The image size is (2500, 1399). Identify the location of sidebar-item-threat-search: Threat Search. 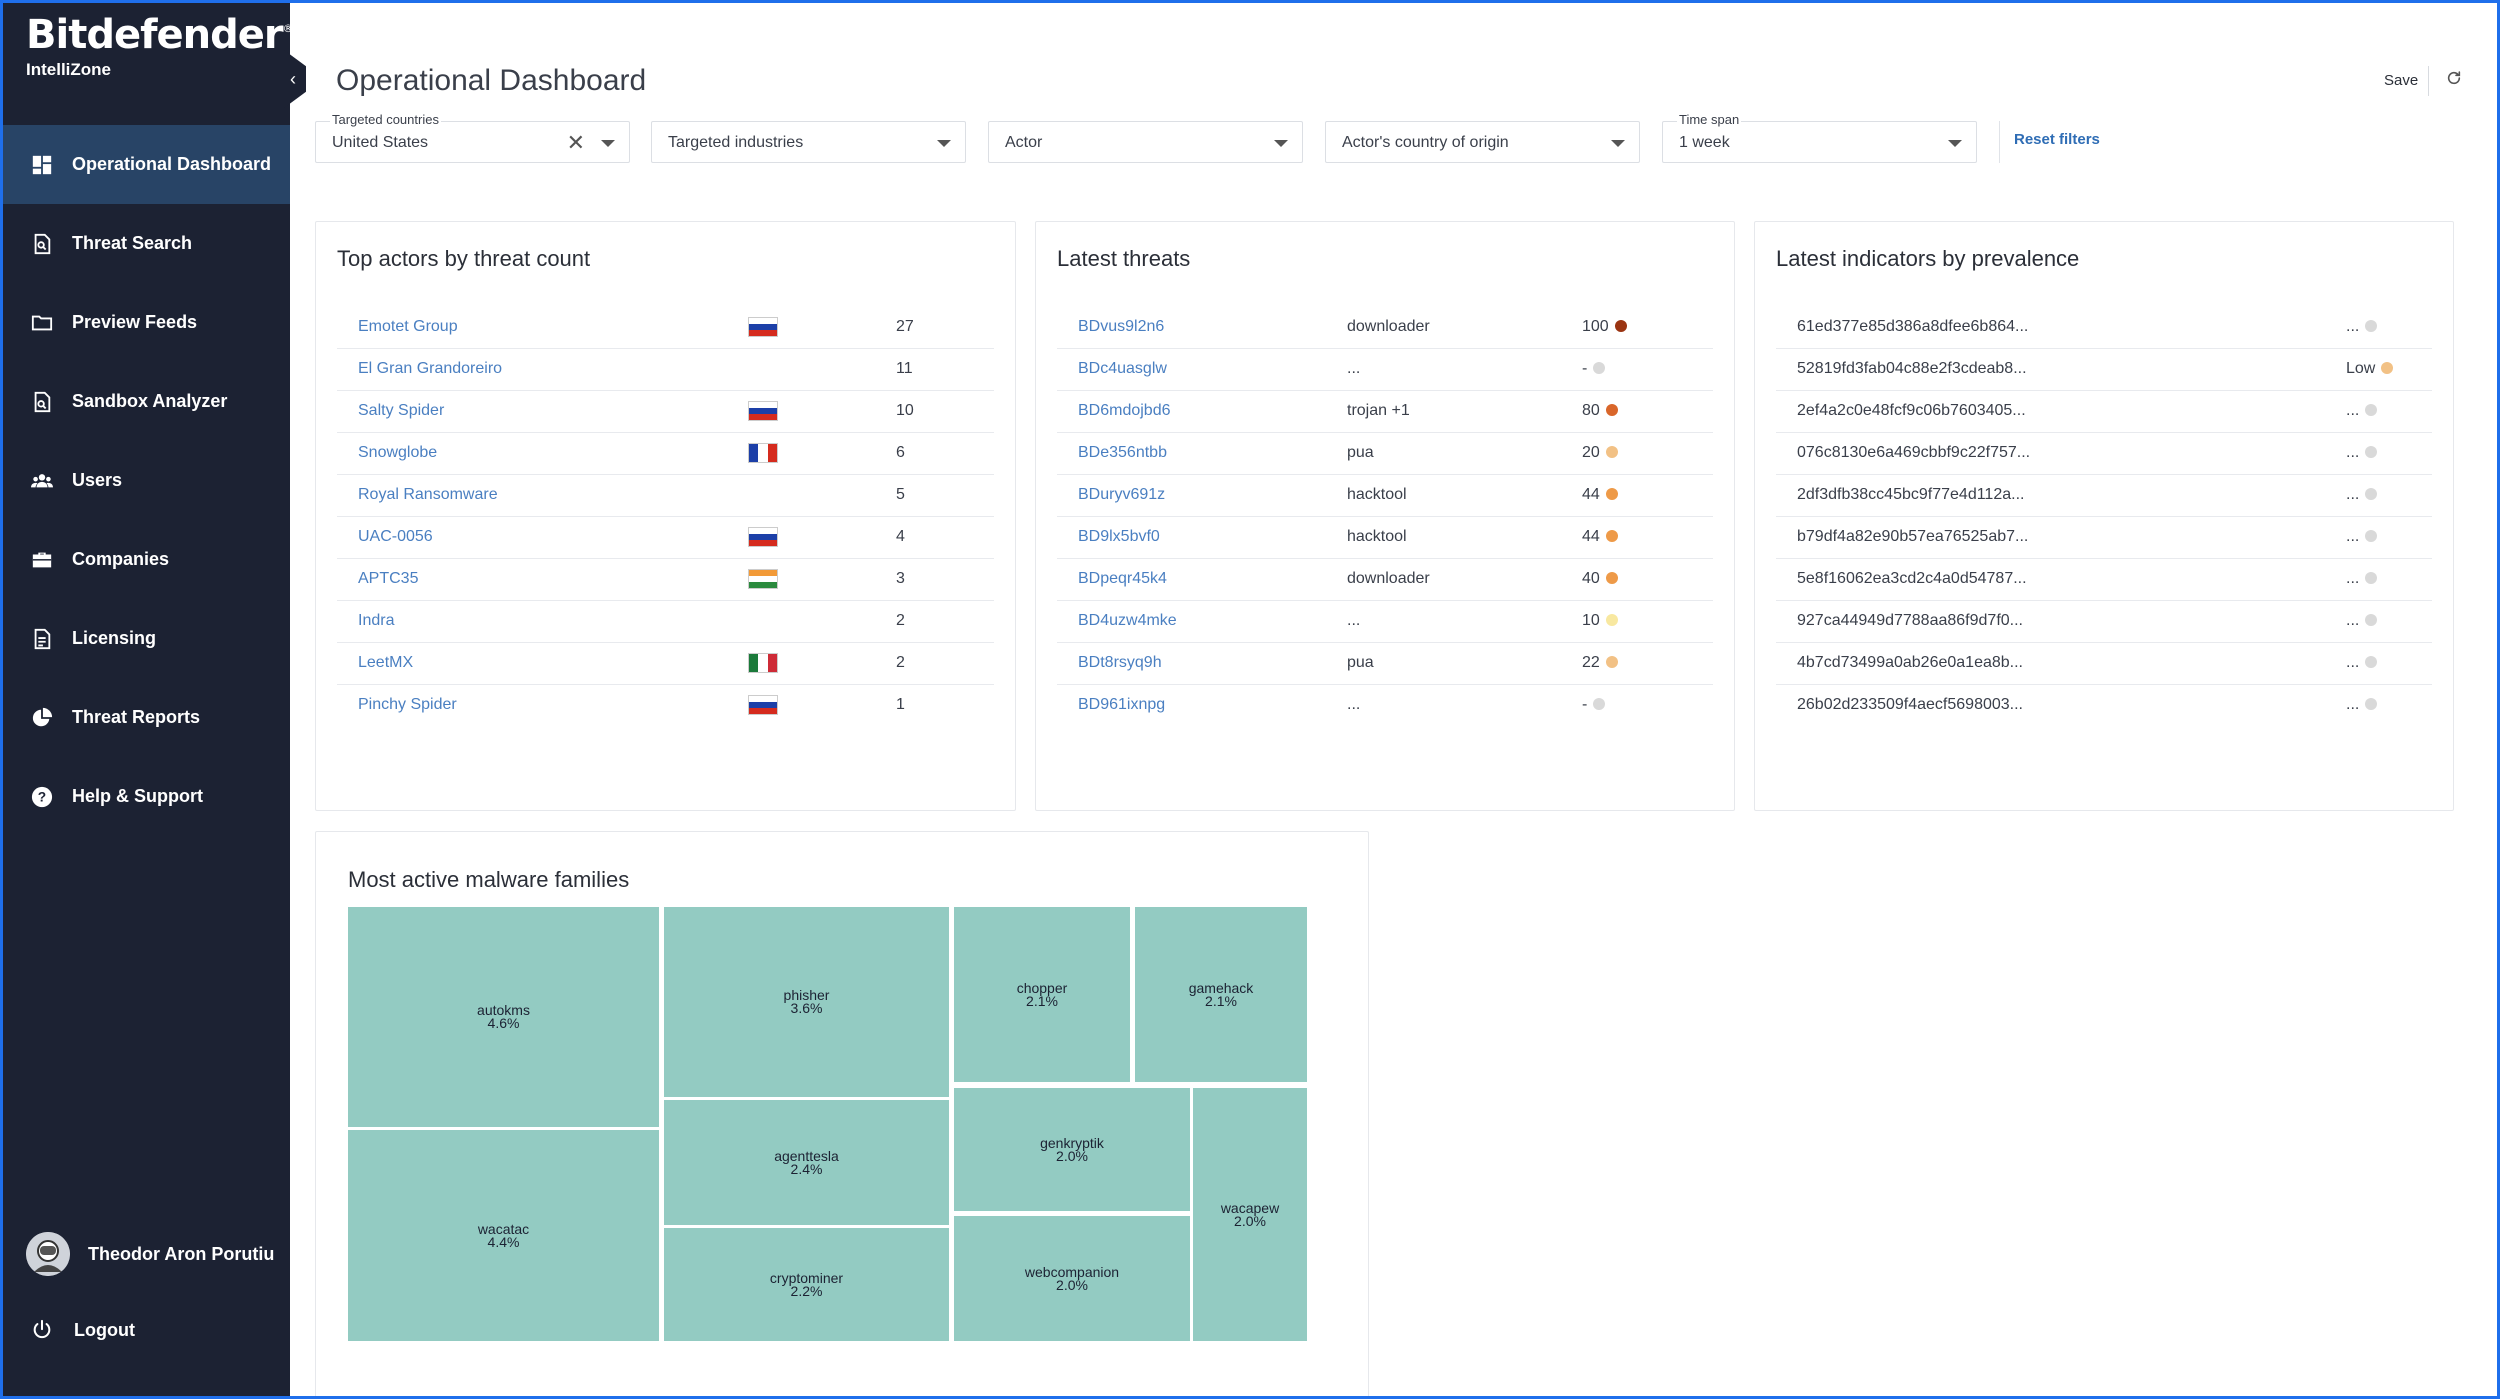
(145, 243).